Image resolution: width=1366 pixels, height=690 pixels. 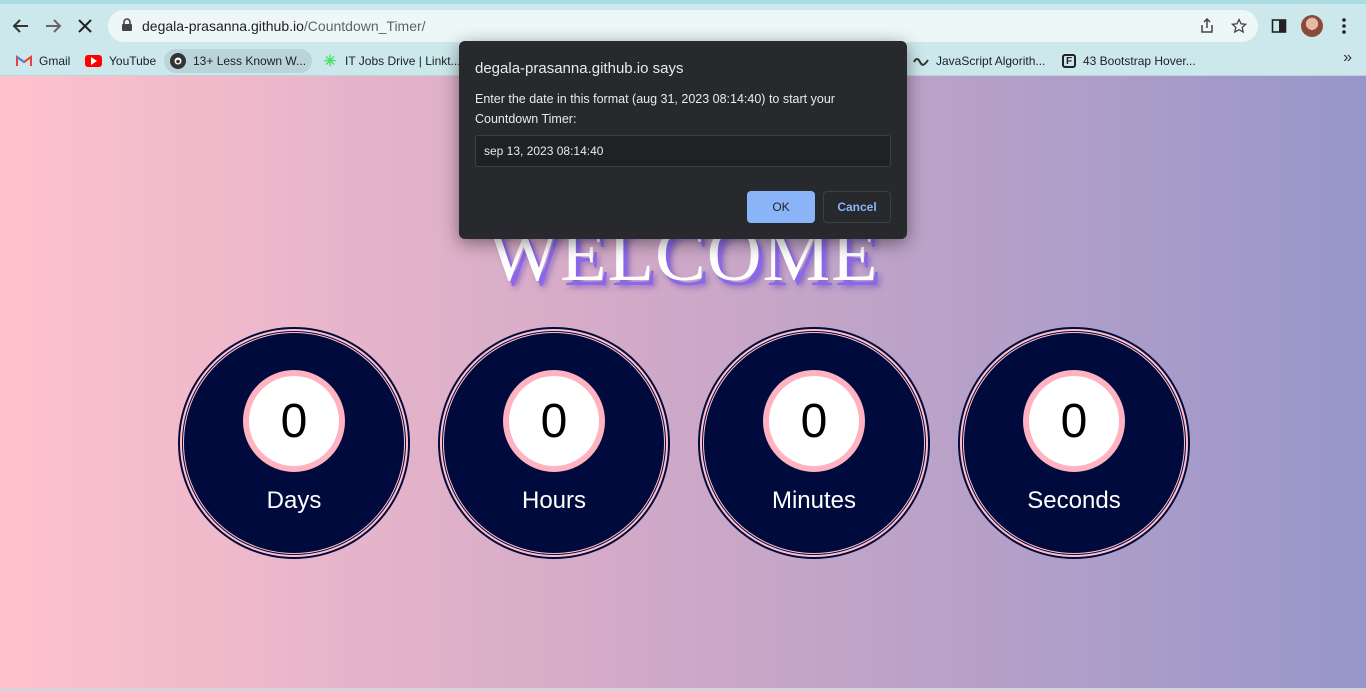 What do you see at coordinates (55, 61) in the screenshot?
I see `bookmark-label: Gmail` at bounding box center [55, 61].